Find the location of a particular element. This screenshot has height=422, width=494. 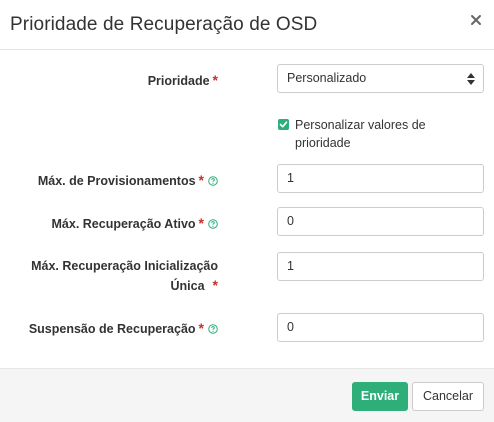

max-backfills-label: Máx. de Provisionamentos * is located at coordinates (114, 181).